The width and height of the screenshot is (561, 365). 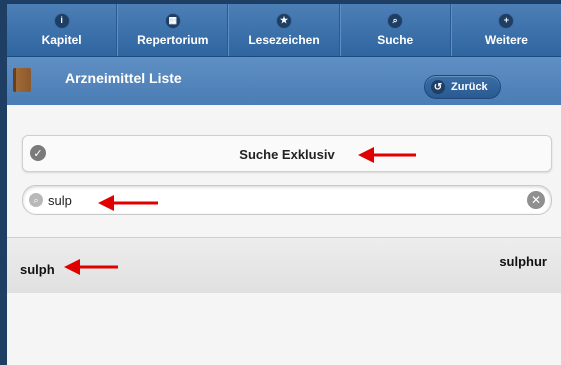 I want to click on window-left-border, so click(x=3, y=182).